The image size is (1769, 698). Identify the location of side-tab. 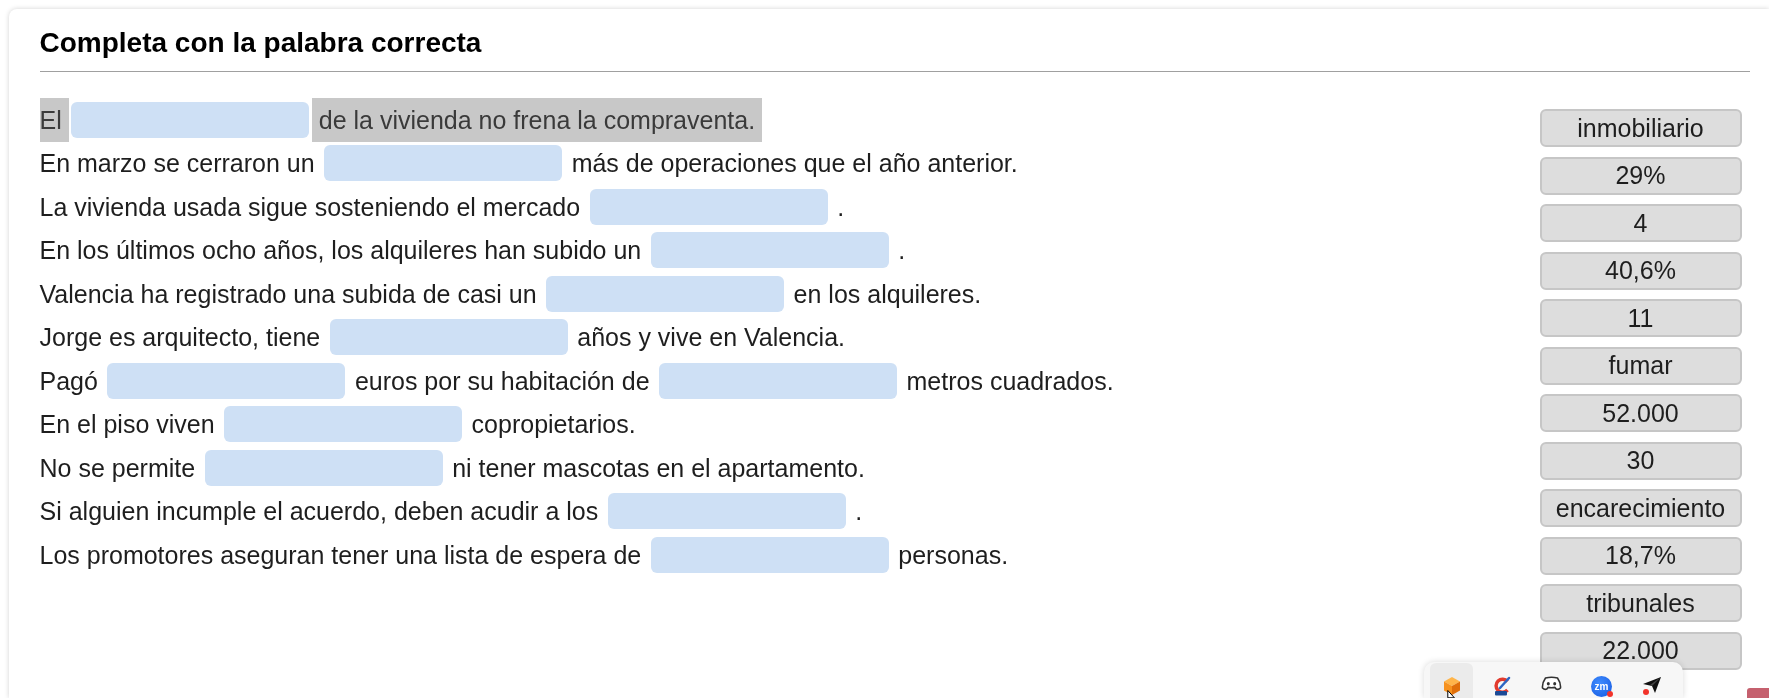
(1758, 693).